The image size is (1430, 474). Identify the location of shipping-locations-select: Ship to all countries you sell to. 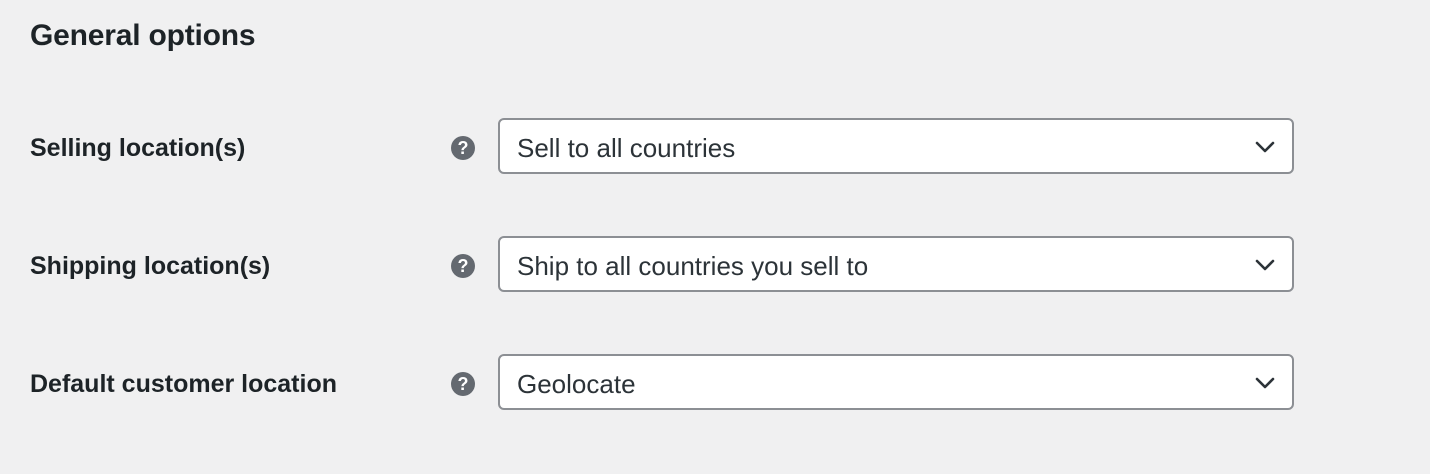
(896, 264).